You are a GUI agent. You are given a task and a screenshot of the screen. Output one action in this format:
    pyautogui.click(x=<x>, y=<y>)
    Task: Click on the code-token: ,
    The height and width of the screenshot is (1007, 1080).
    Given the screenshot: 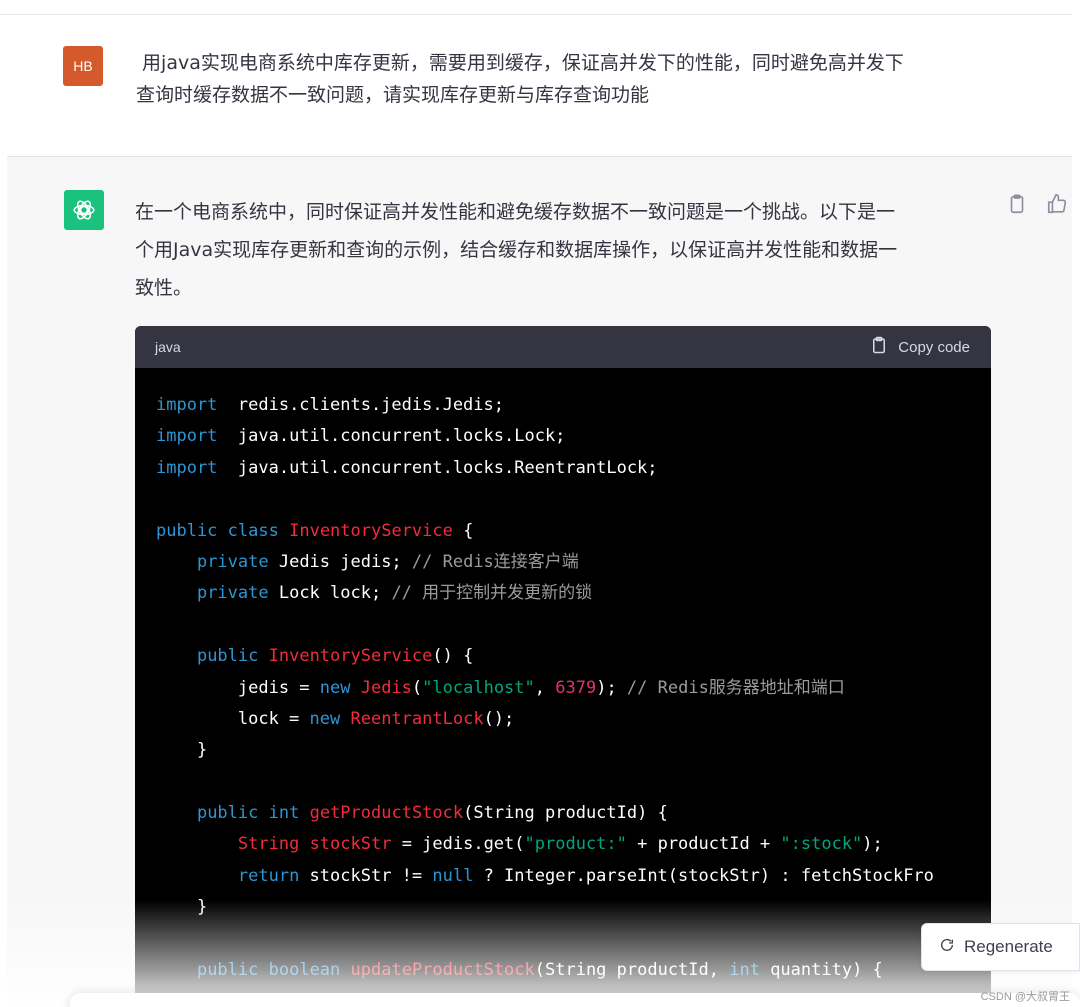 What is the action you would take?
    pyautogui.click(x=545, y=687)
    